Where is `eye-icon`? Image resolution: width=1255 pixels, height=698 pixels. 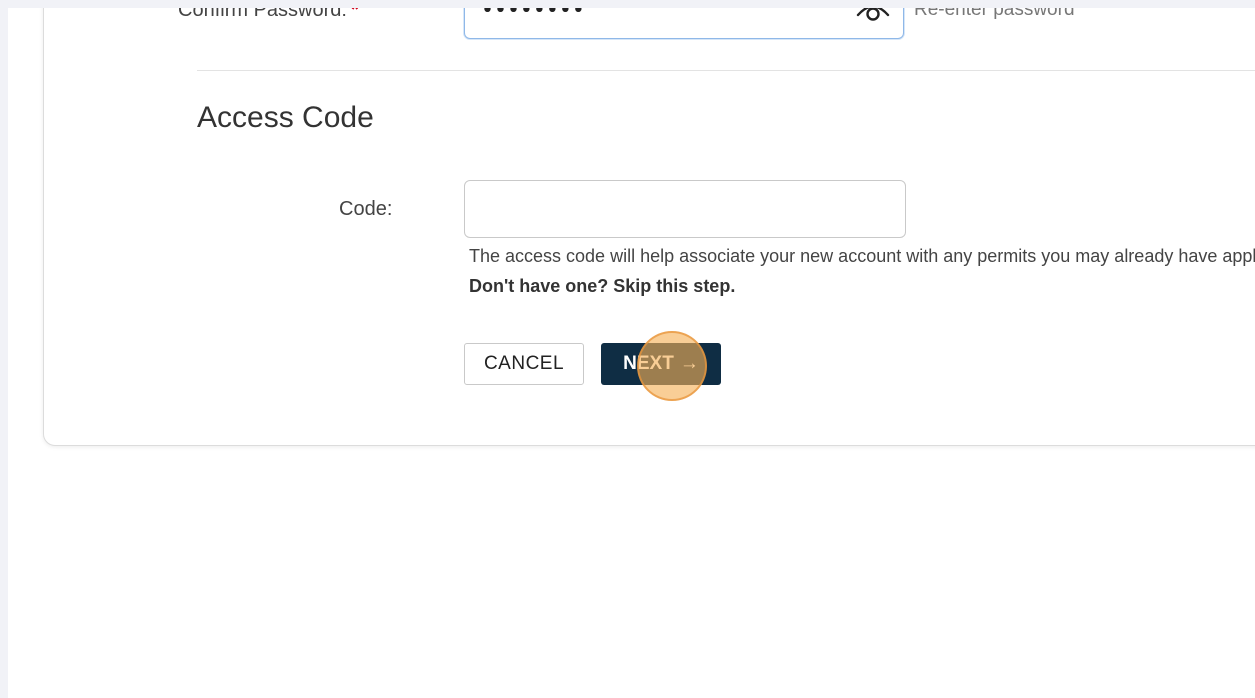
eye-icon is located at coordinates (873, 15).